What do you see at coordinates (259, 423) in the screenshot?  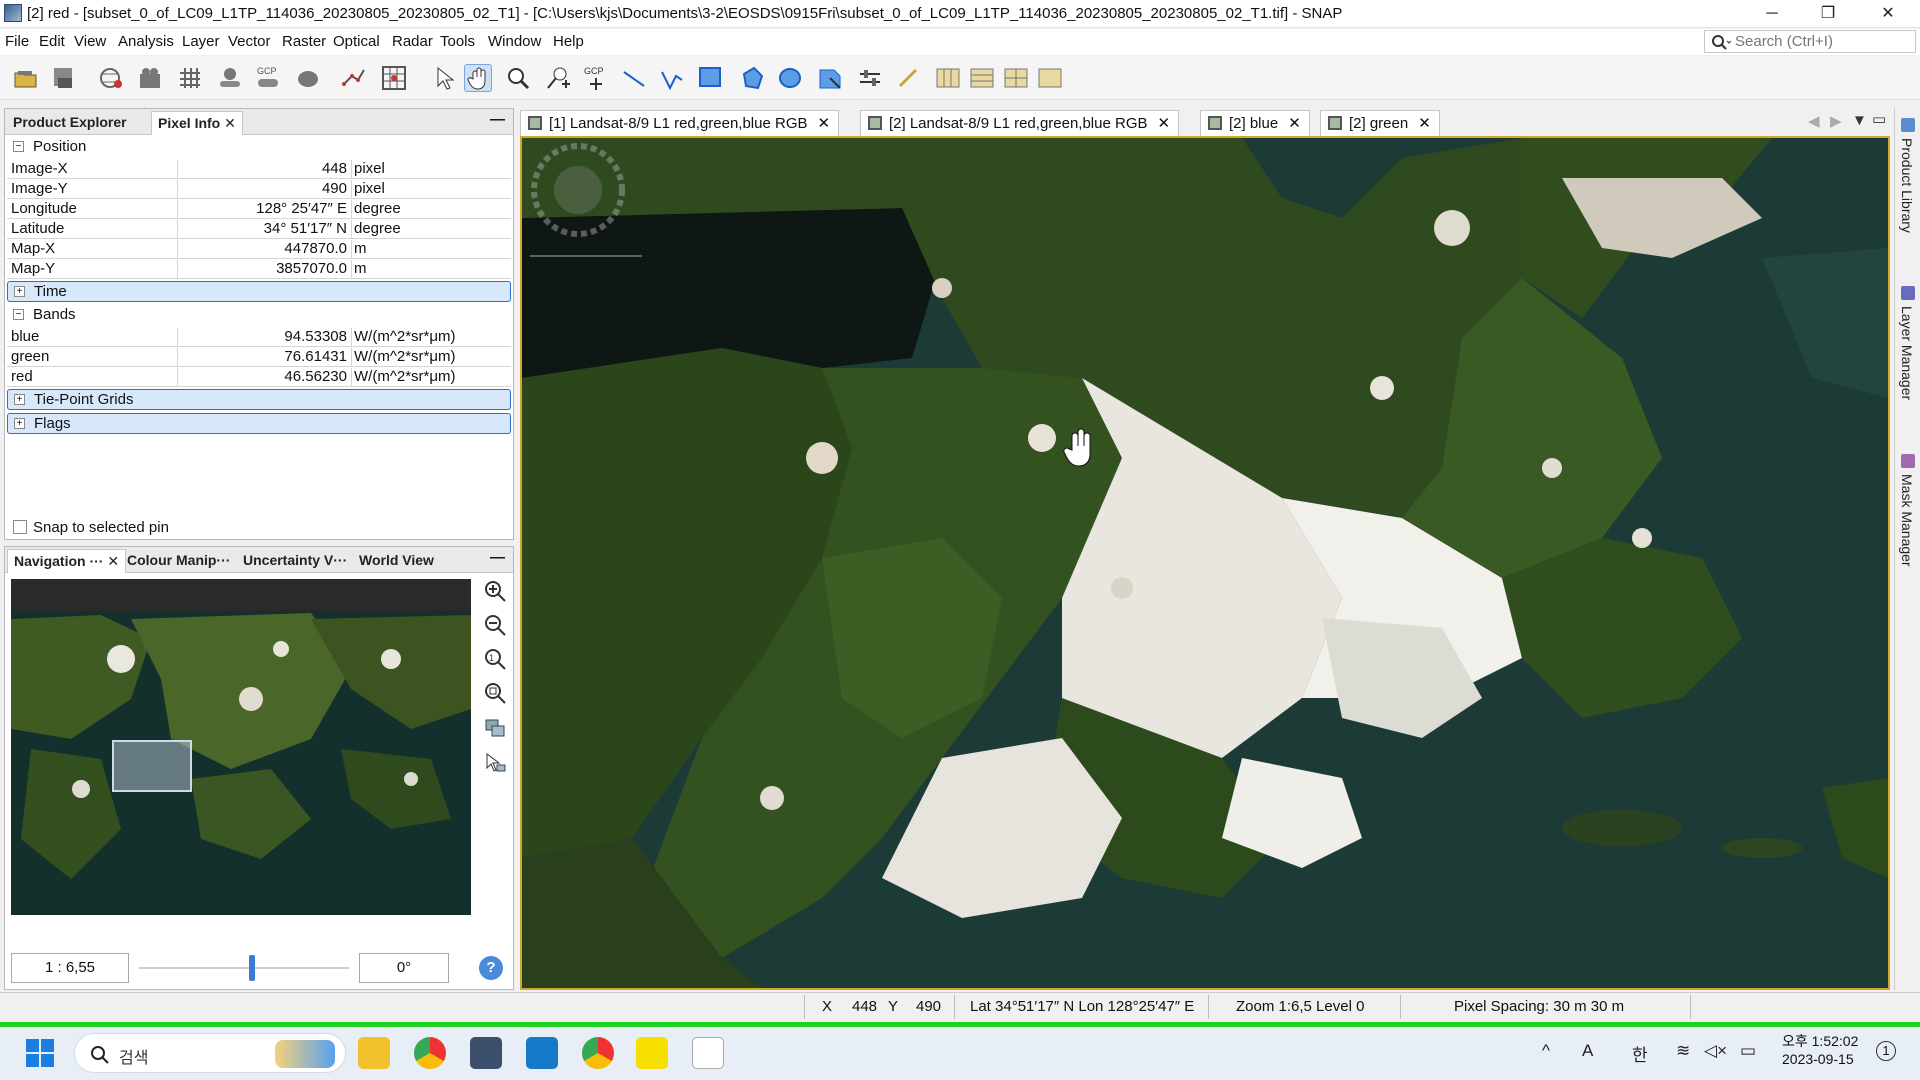 I see `group-flags: + Flags` at bounding box center [259, 423].